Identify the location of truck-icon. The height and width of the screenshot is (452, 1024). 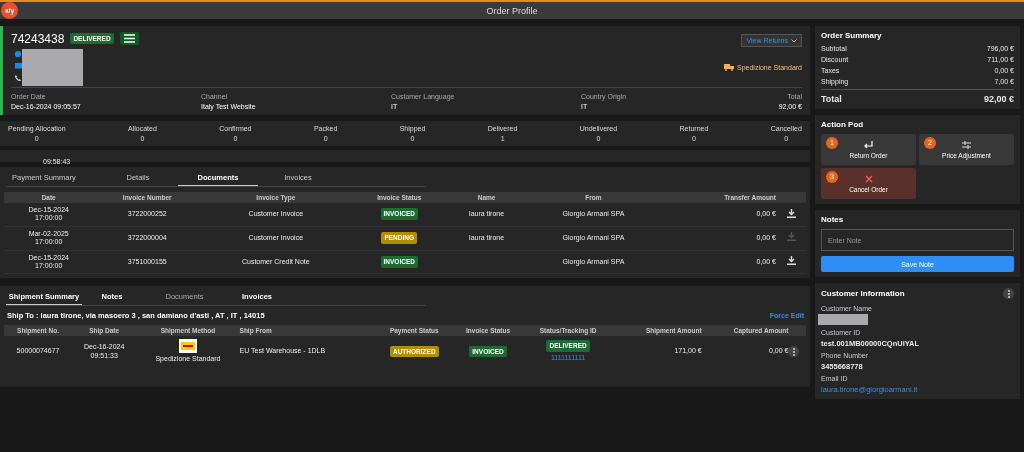
(729, 67).